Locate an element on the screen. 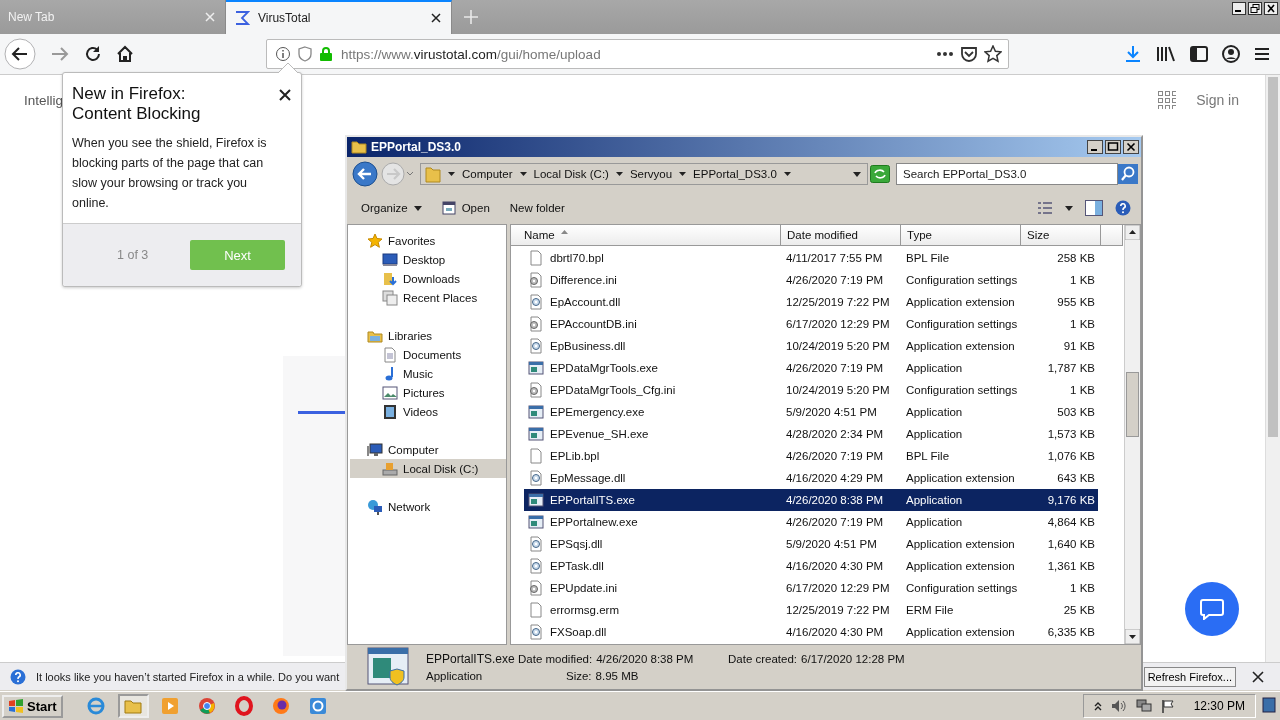 This screenshot has height=720, width=1280. home-icon is located at coordinates (125, 54).